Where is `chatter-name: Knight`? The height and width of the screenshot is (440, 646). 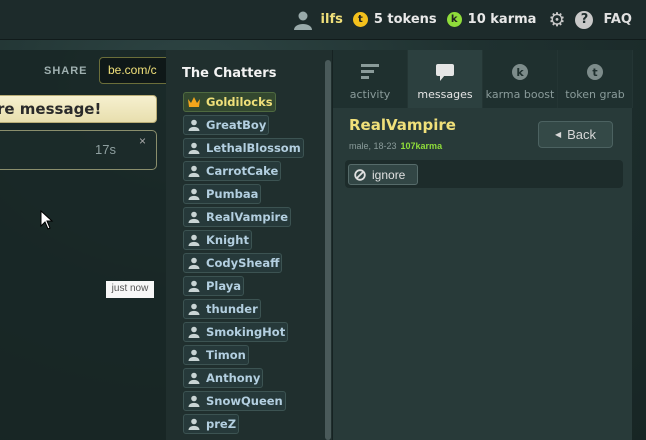
chatter-name: Knight is located at coordinates (227, 239).